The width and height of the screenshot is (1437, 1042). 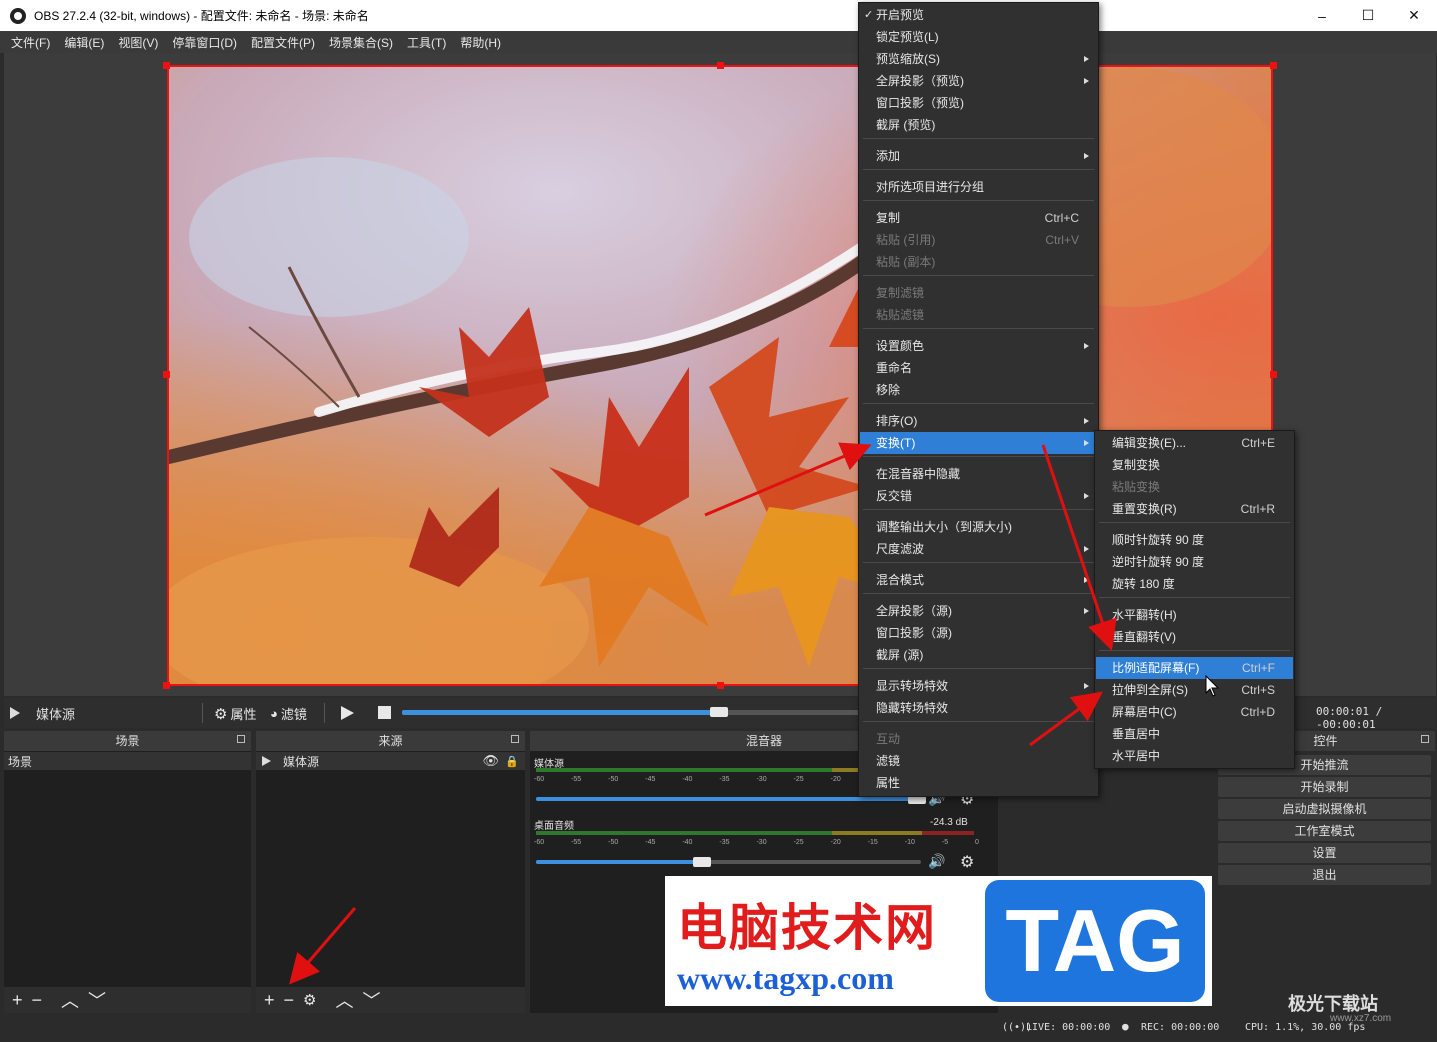 What do you see at coordinates (978, 496) in the screenshot?
I see `ctx-item: 反交错` at bounding box center [978, 496].